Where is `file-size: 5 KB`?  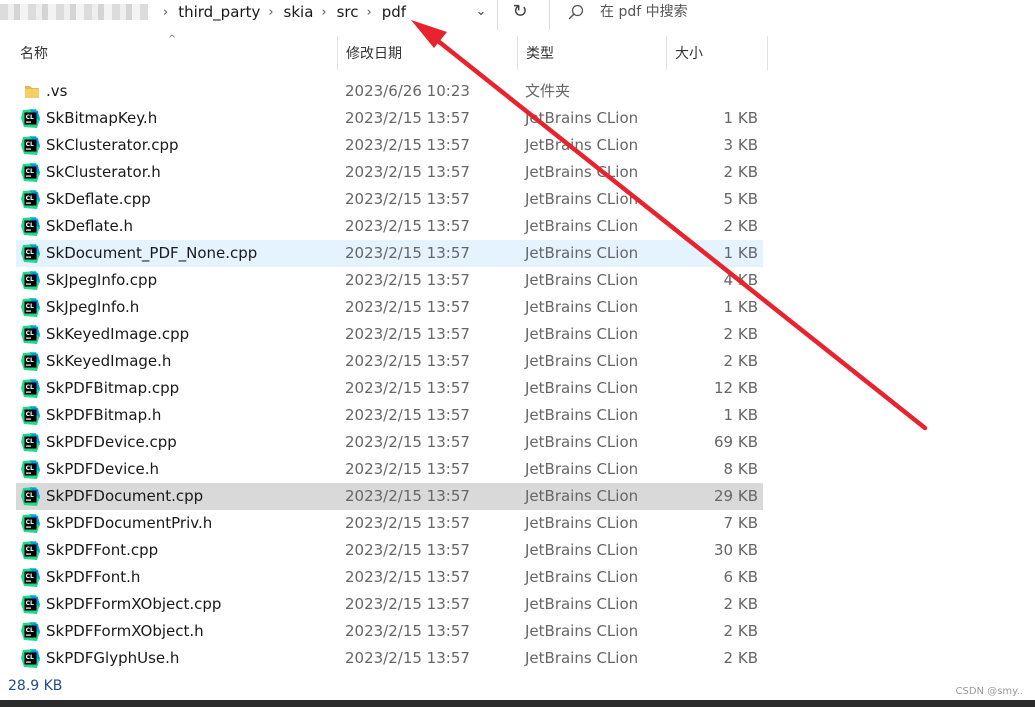
file-size: 5 KB is located at coordinates (740, 199).